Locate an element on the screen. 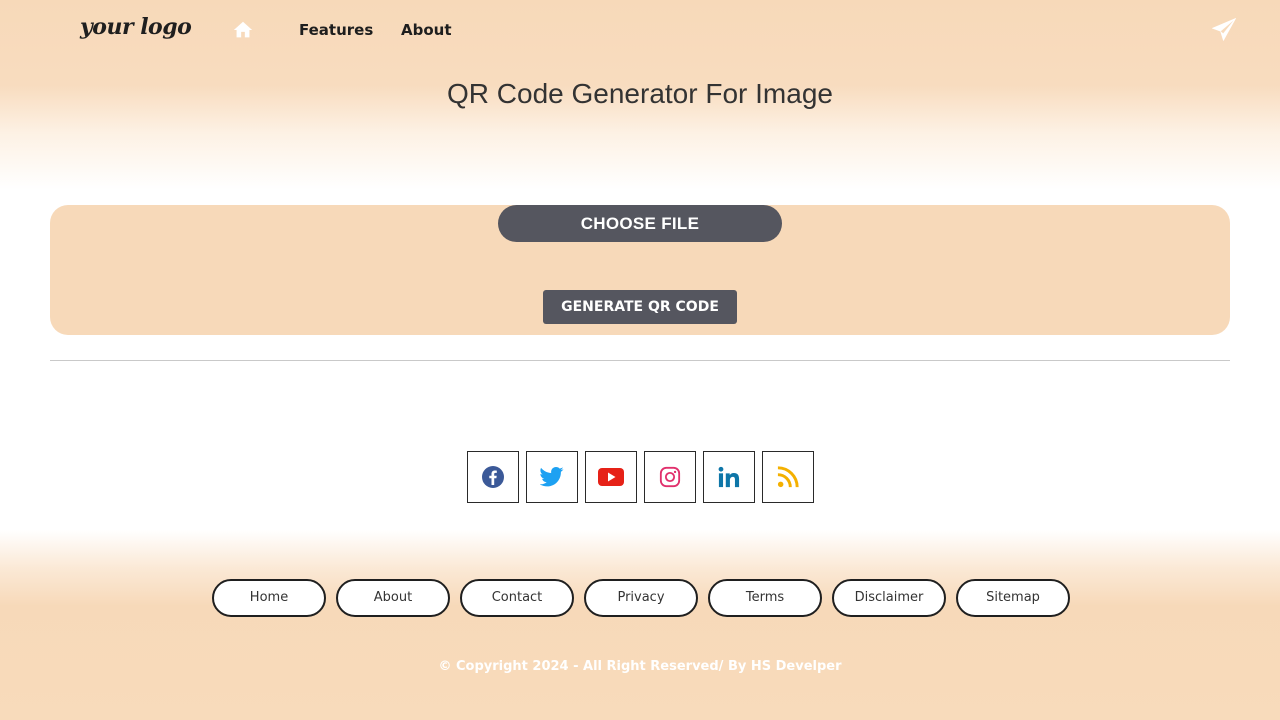 The image size is (1280, 720). home-icon is located at coordinates (243, 30).